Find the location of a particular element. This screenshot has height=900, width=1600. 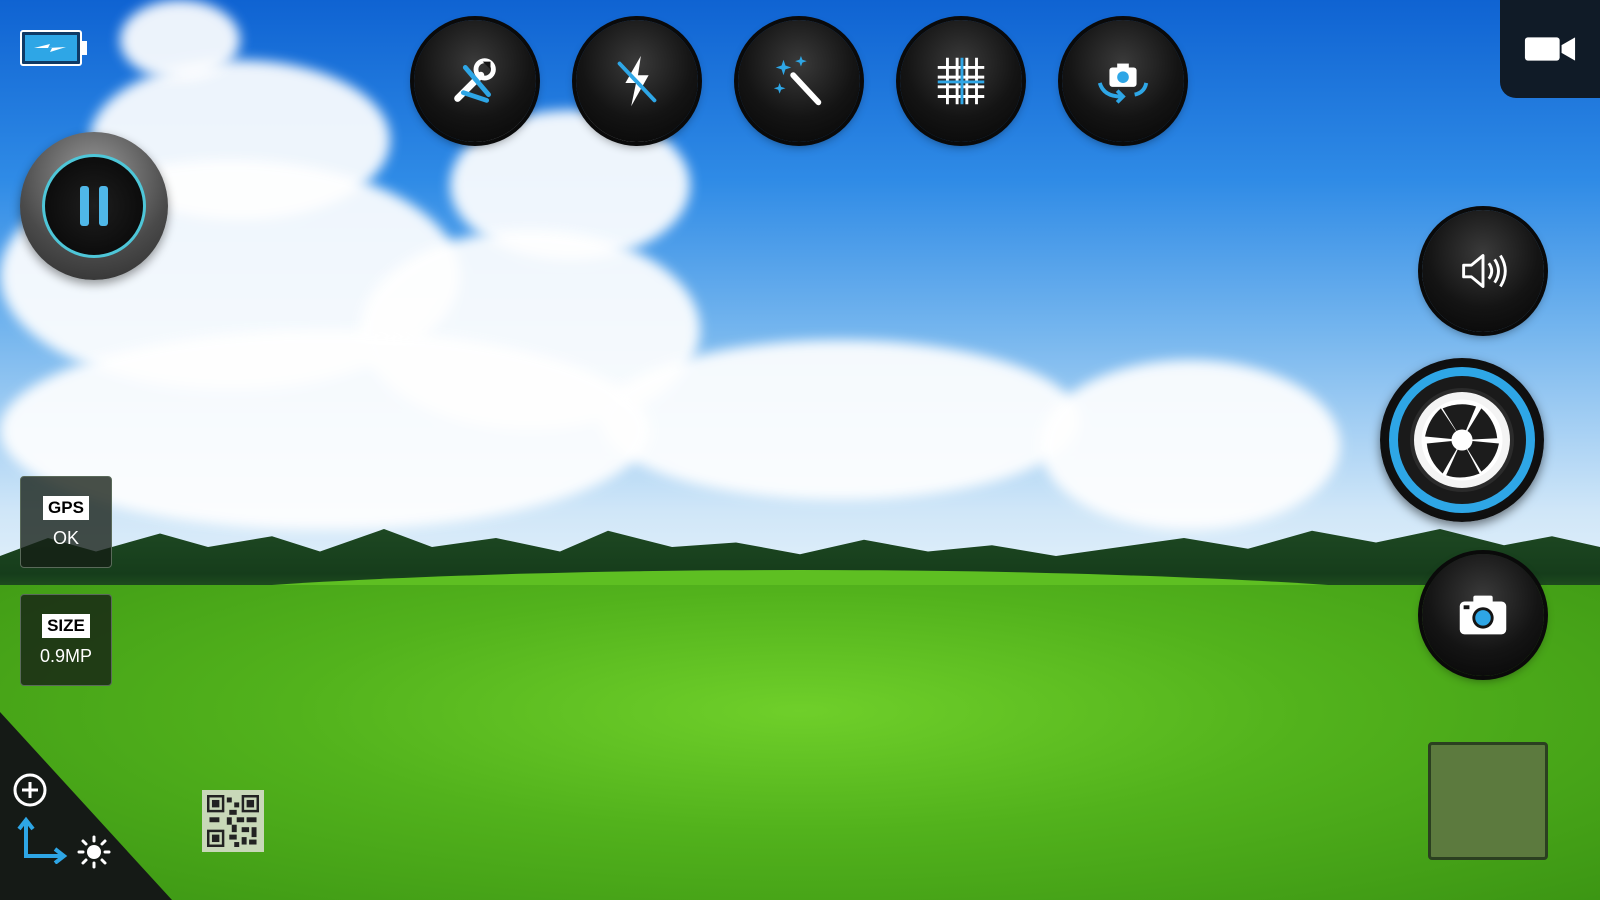

tools-icon is located at coordinates (475, 80).